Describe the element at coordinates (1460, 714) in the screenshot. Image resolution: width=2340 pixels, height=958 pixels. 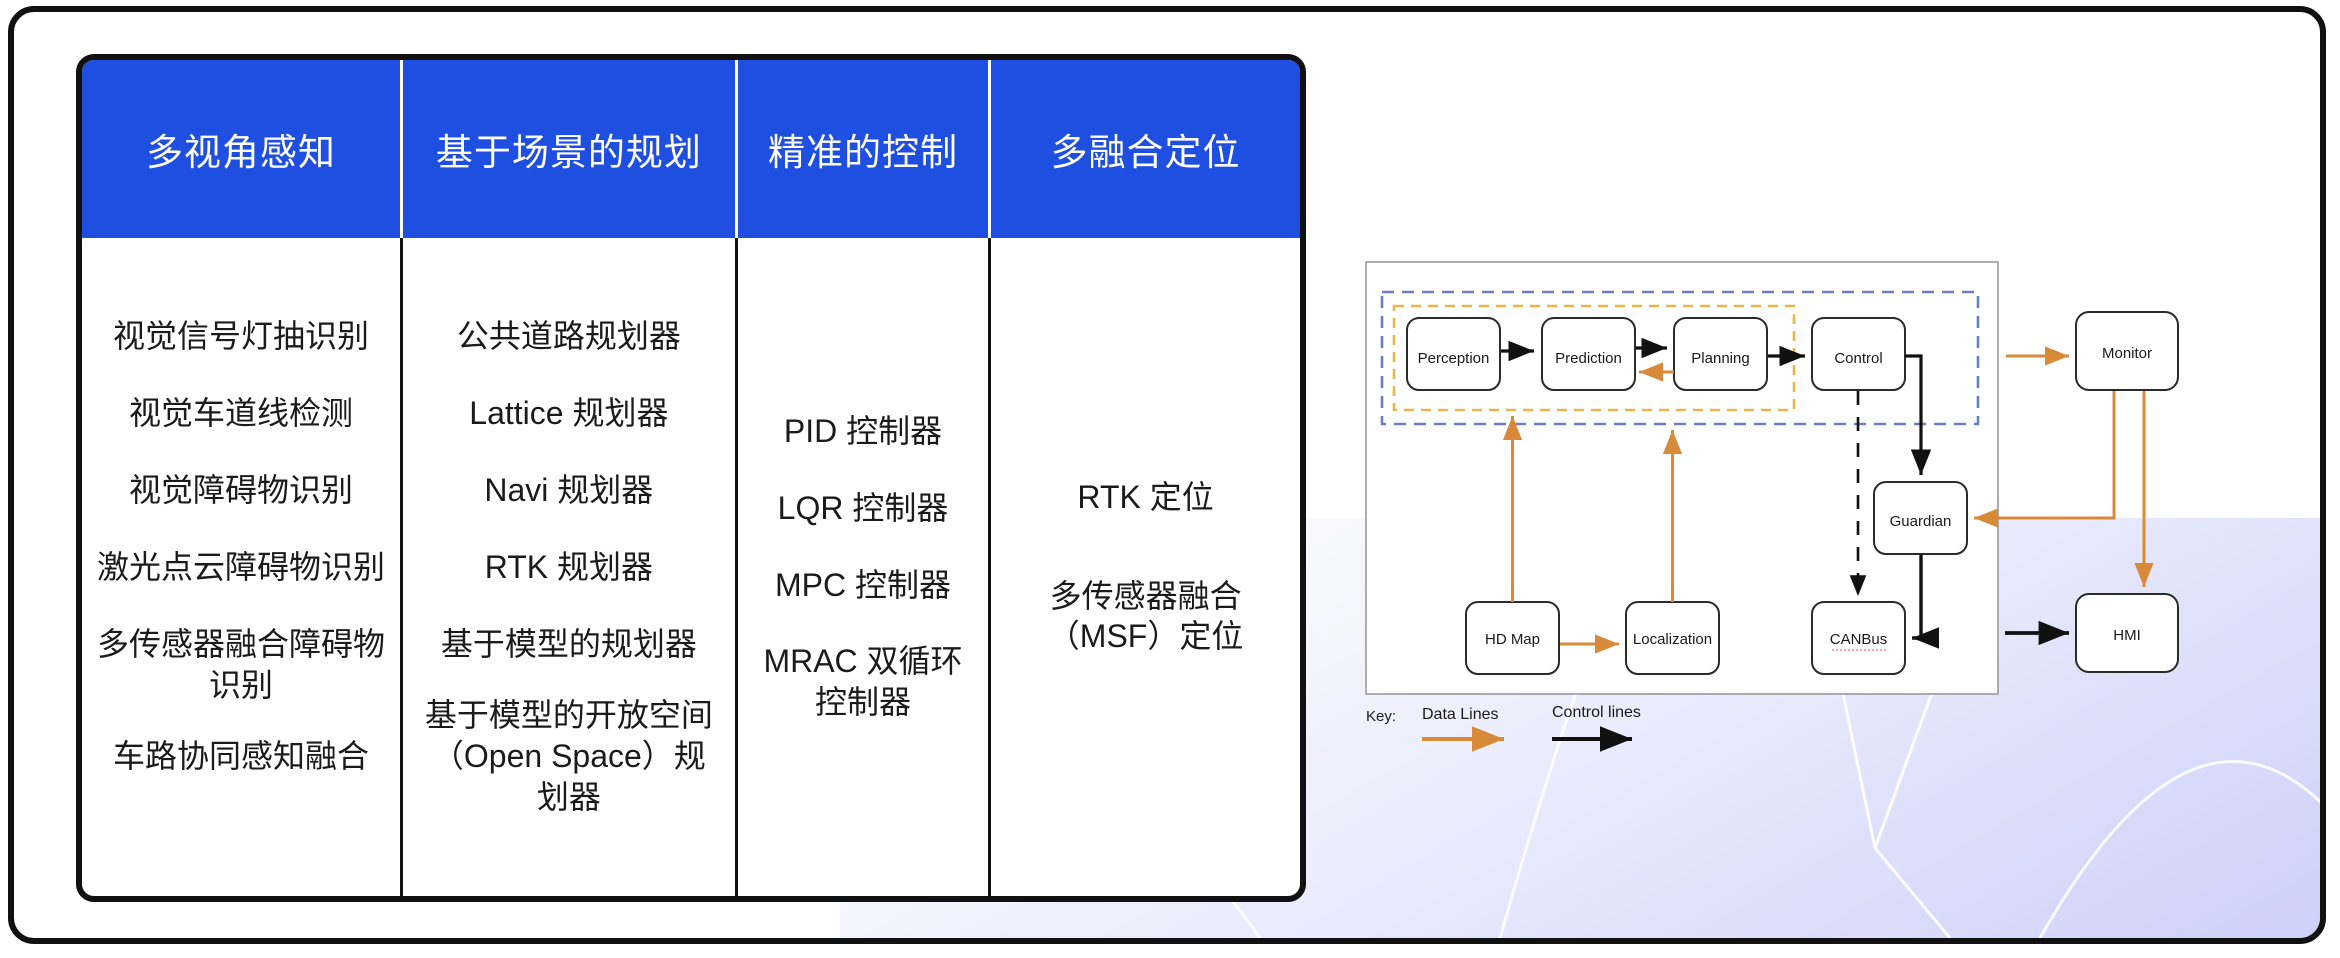
I see `key-data-lines-label: Data Lines` at that location.